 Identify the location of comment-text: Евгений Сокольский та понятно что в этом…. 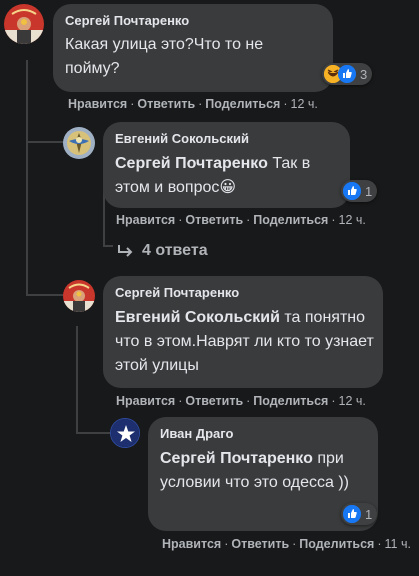
(246, 342).